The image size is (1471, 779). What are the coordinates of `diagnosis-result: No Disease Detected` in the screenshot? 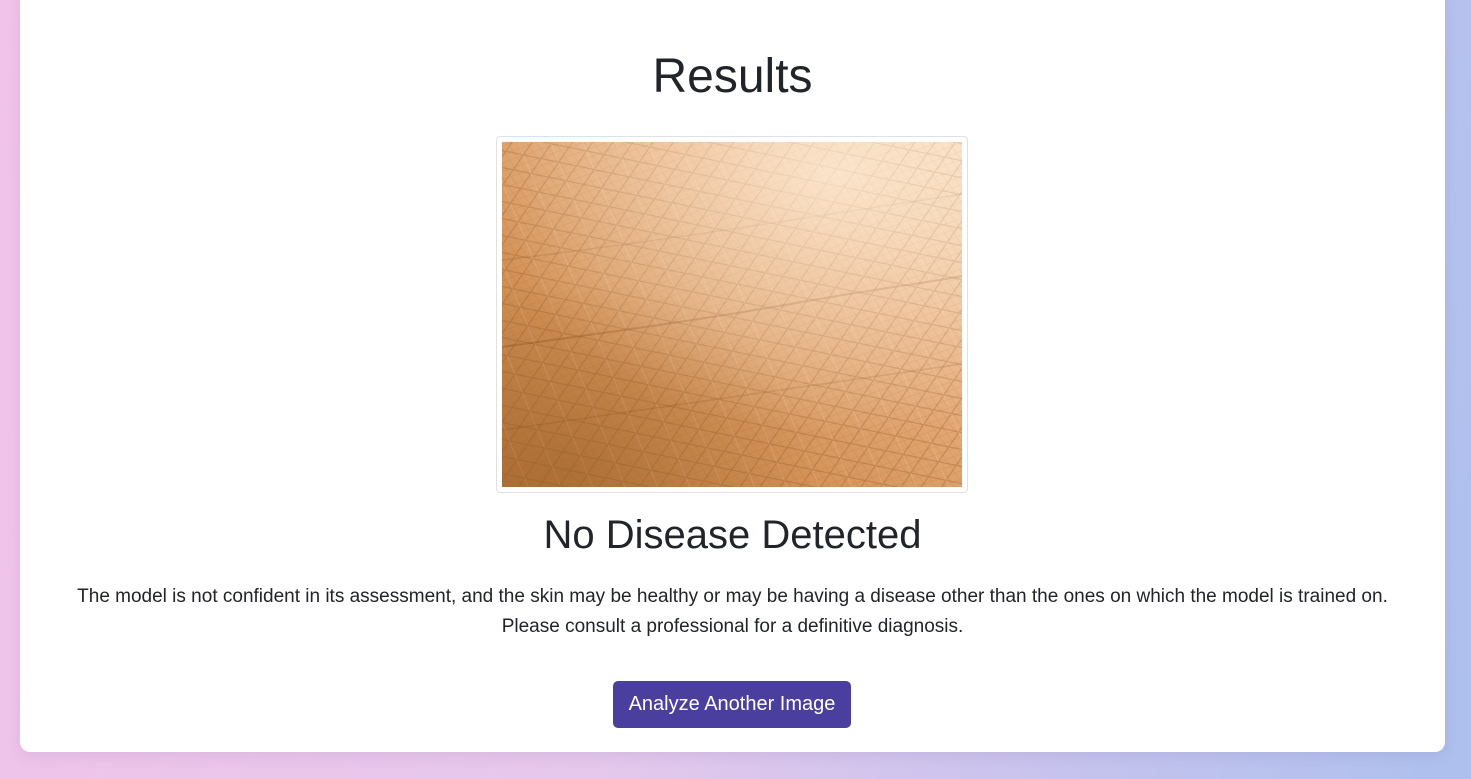 It's located at (732, 535).